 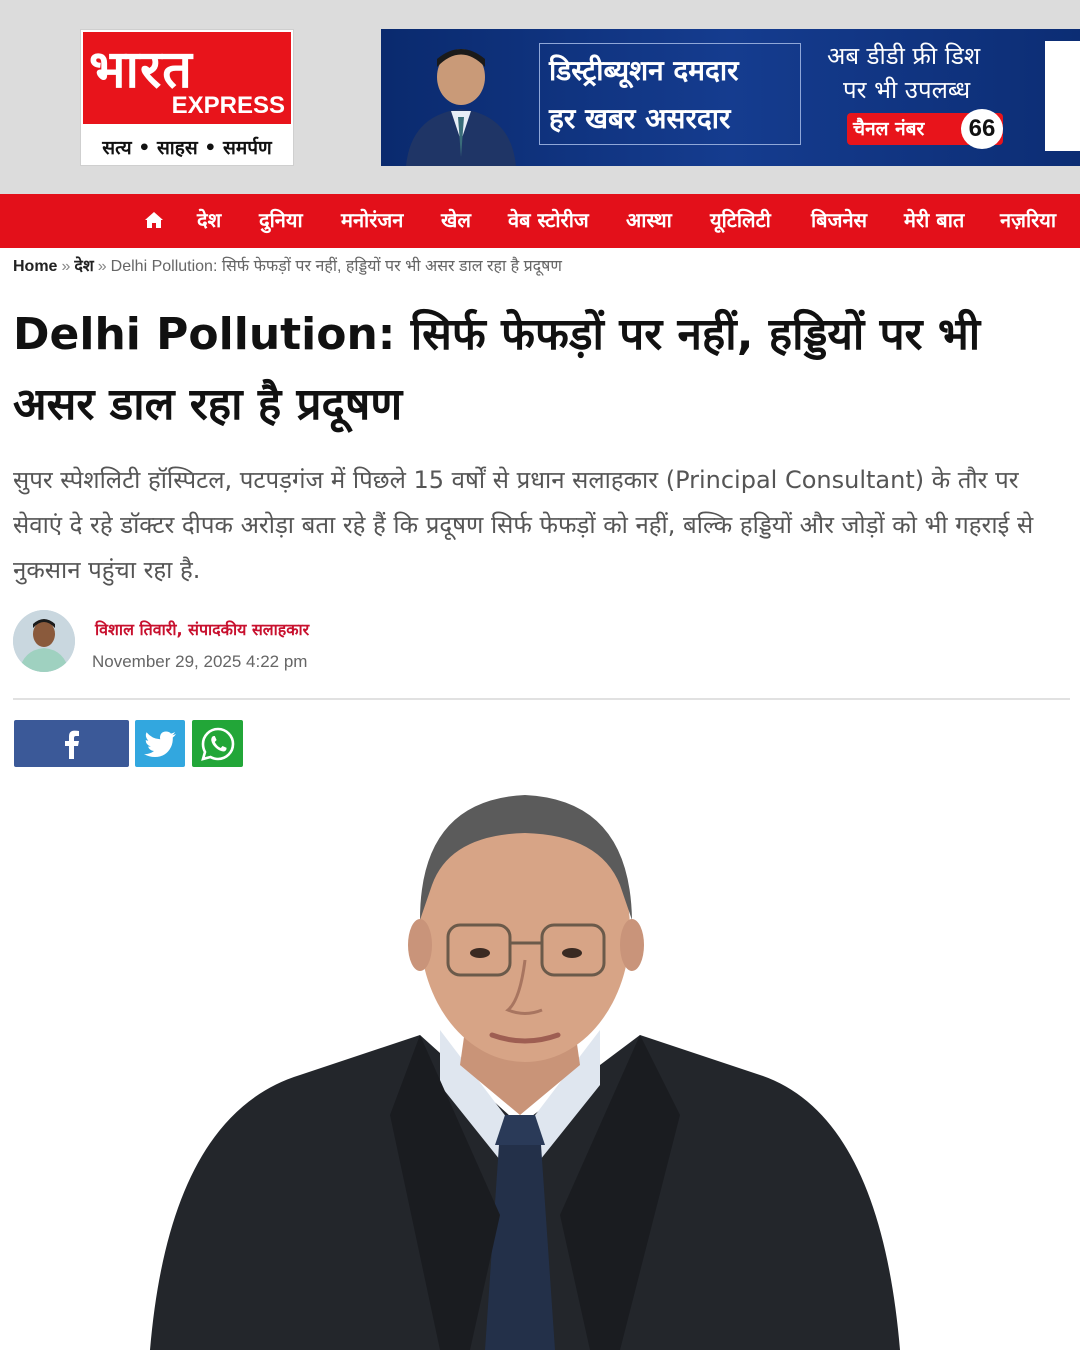 What do you see at coordinates (202, 629) in the screenshot?
I see `author-name: विशाल तिवारी, संपादकीय सलाहकार` at bounding box center [202, 629].